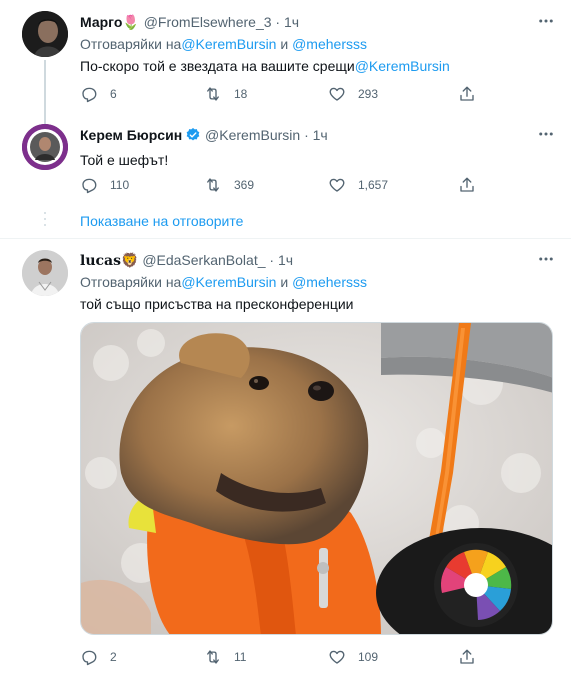 This screenshot has height=683, width=571. I want to click on user-handle: @KeremBursin, so click(252, 135).